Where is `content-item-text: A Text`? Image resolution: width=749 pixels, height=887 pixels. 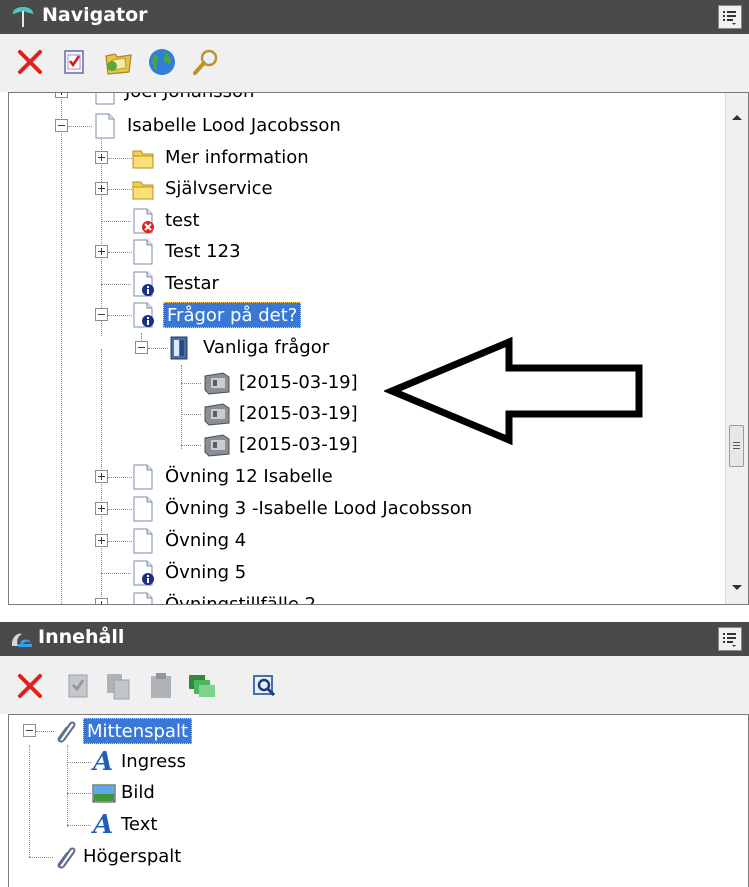
content-item-text: A Text is located at coordinates (359, 825).